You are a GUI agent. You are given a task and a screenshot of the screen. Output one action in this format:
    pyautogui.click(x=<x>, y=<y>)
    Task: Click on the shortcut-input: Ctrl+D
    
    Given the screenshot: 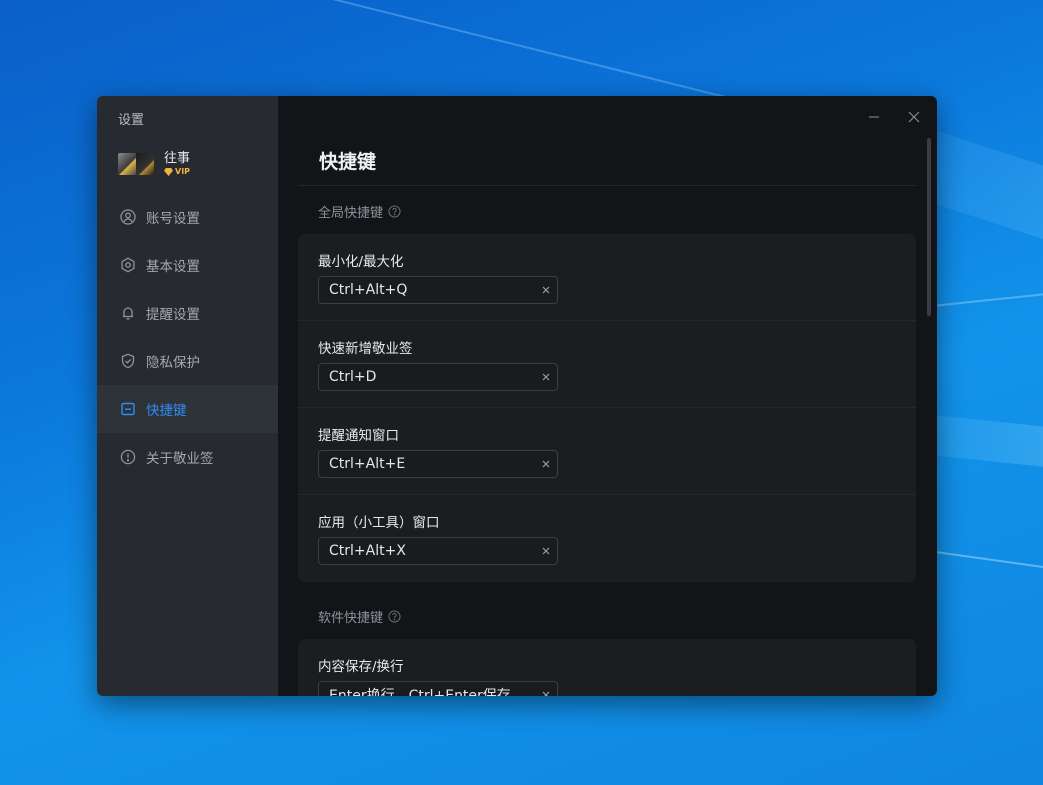 What is the action you would take?
    pyautogui.click(x=438, y=377)
    